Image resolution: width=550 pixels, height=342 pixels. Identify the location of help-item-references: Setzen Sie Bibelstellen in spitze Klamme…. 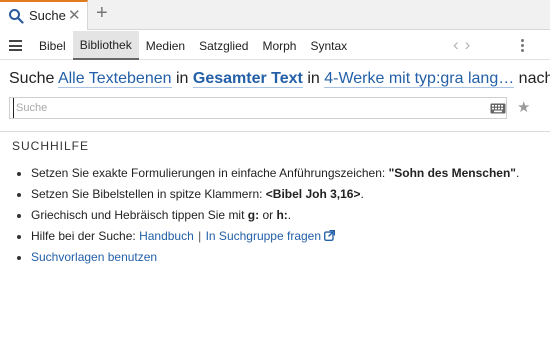
(268, 194).